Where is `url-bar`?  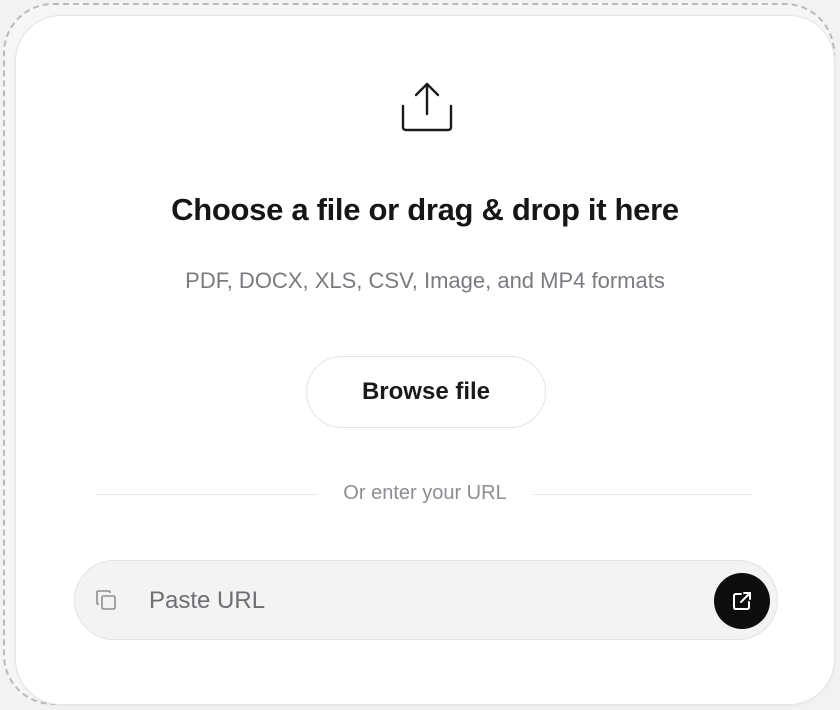
url-bar is located at coordinates (426, 600).